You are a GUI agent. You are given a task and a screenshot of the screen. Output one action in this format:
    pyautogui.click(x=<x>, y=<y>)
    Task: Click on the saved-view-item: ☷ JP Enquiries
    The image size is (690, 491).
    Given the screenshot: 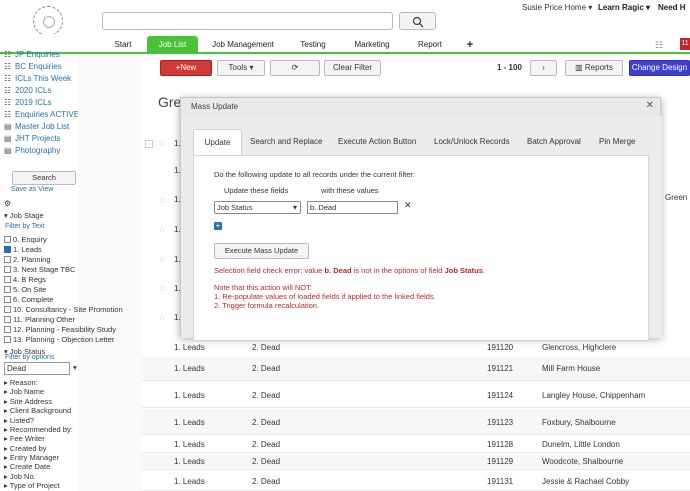 What is the action you would take?
    pyautogui.click(x=32, y=54)
    